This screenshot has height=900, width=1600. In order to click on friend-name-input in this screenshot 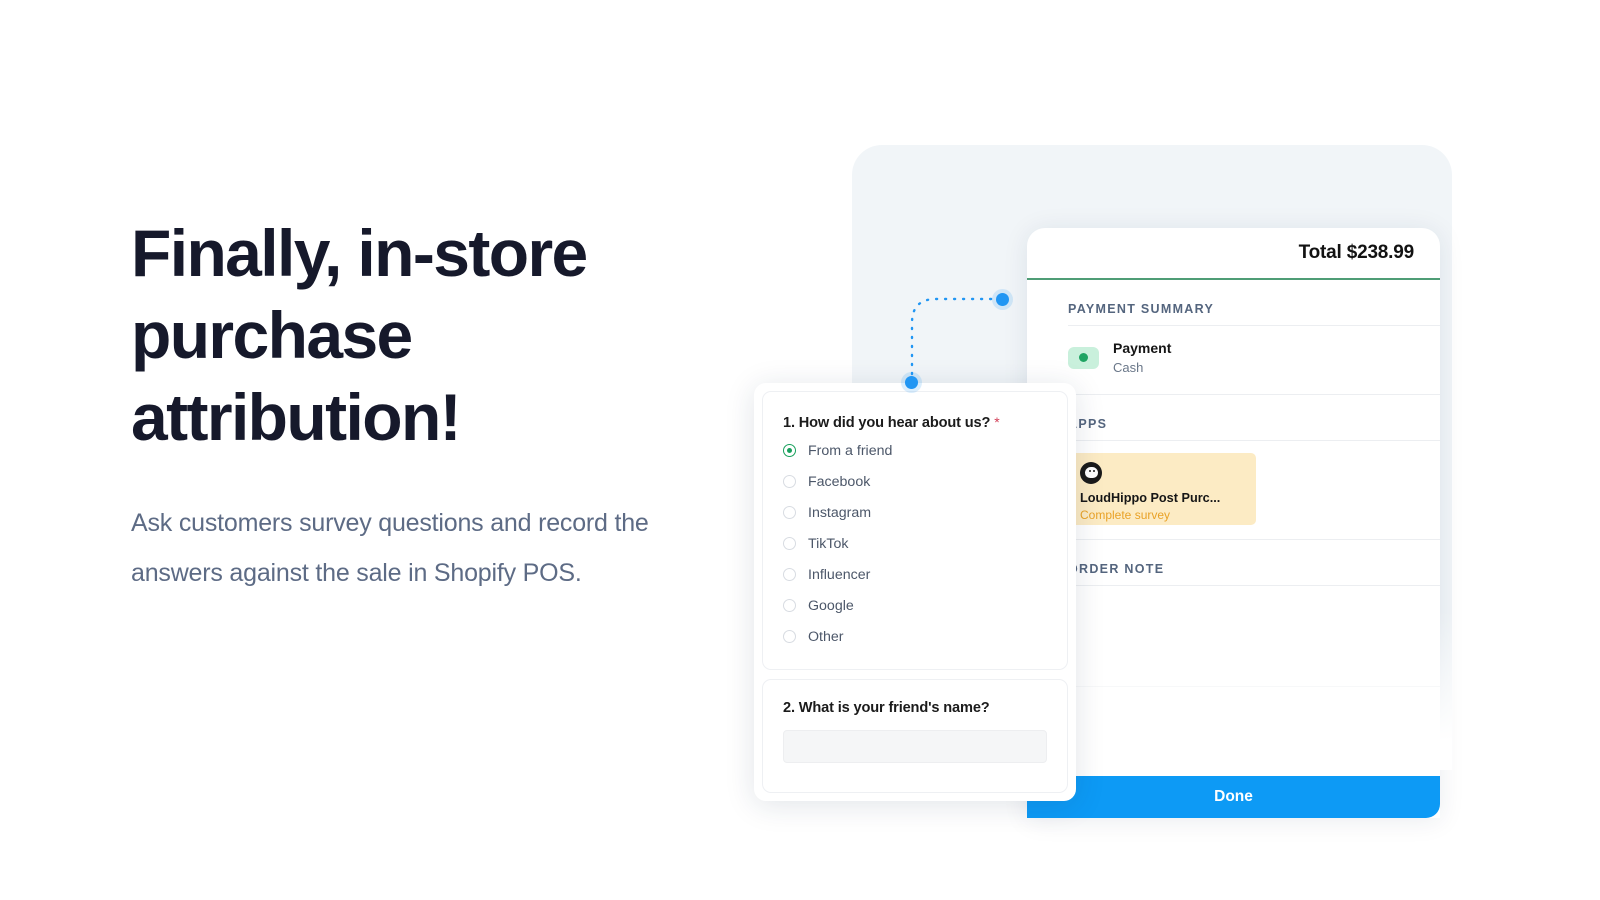, I will do `click(915, 746)`.